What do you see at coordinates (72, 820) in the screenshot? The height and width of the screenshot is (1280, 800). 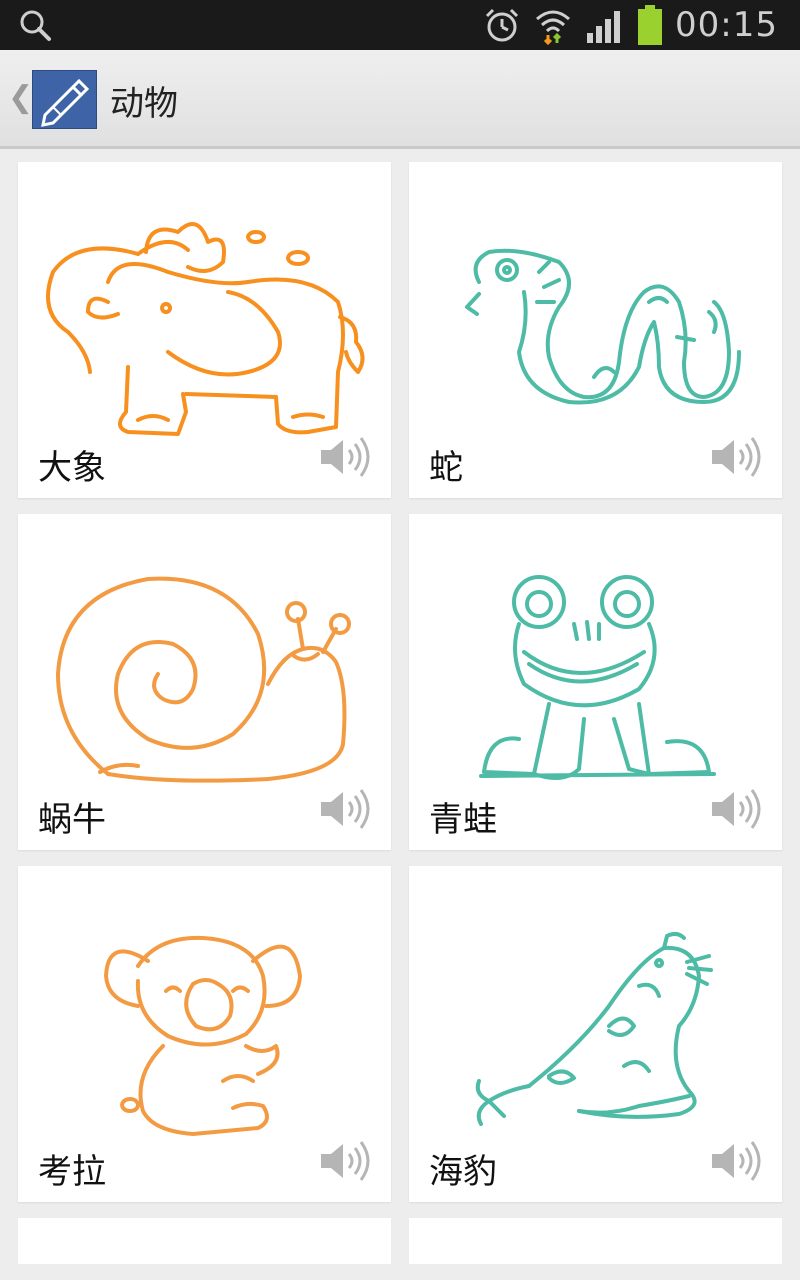 I see `card-label: 蜗牛` at bounding box center [72, 820].